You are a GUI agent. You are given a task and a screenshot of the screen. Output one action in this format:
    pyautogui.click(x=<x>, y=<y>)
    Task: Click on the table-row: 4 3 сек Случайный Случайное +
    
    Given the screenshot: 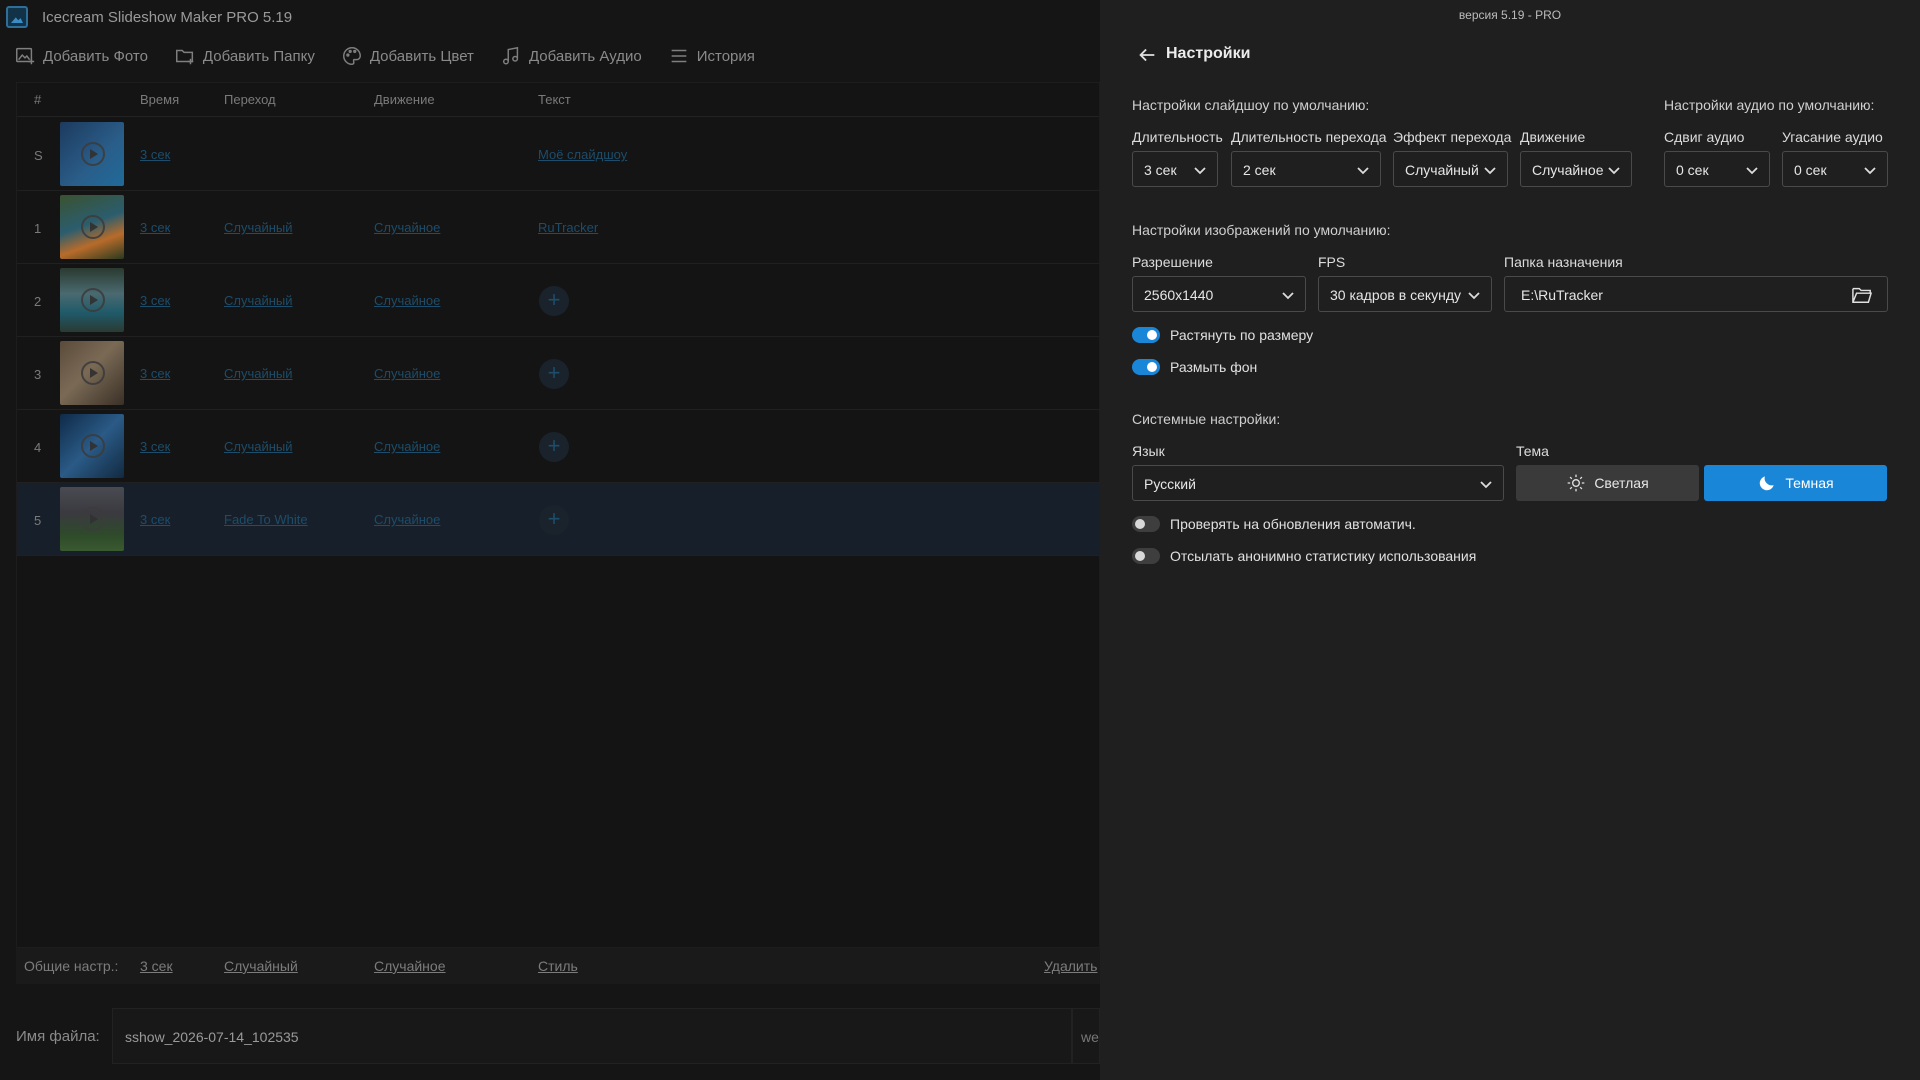 What is the action you would take?
    pyautogui.click(x=559, y=446)
    